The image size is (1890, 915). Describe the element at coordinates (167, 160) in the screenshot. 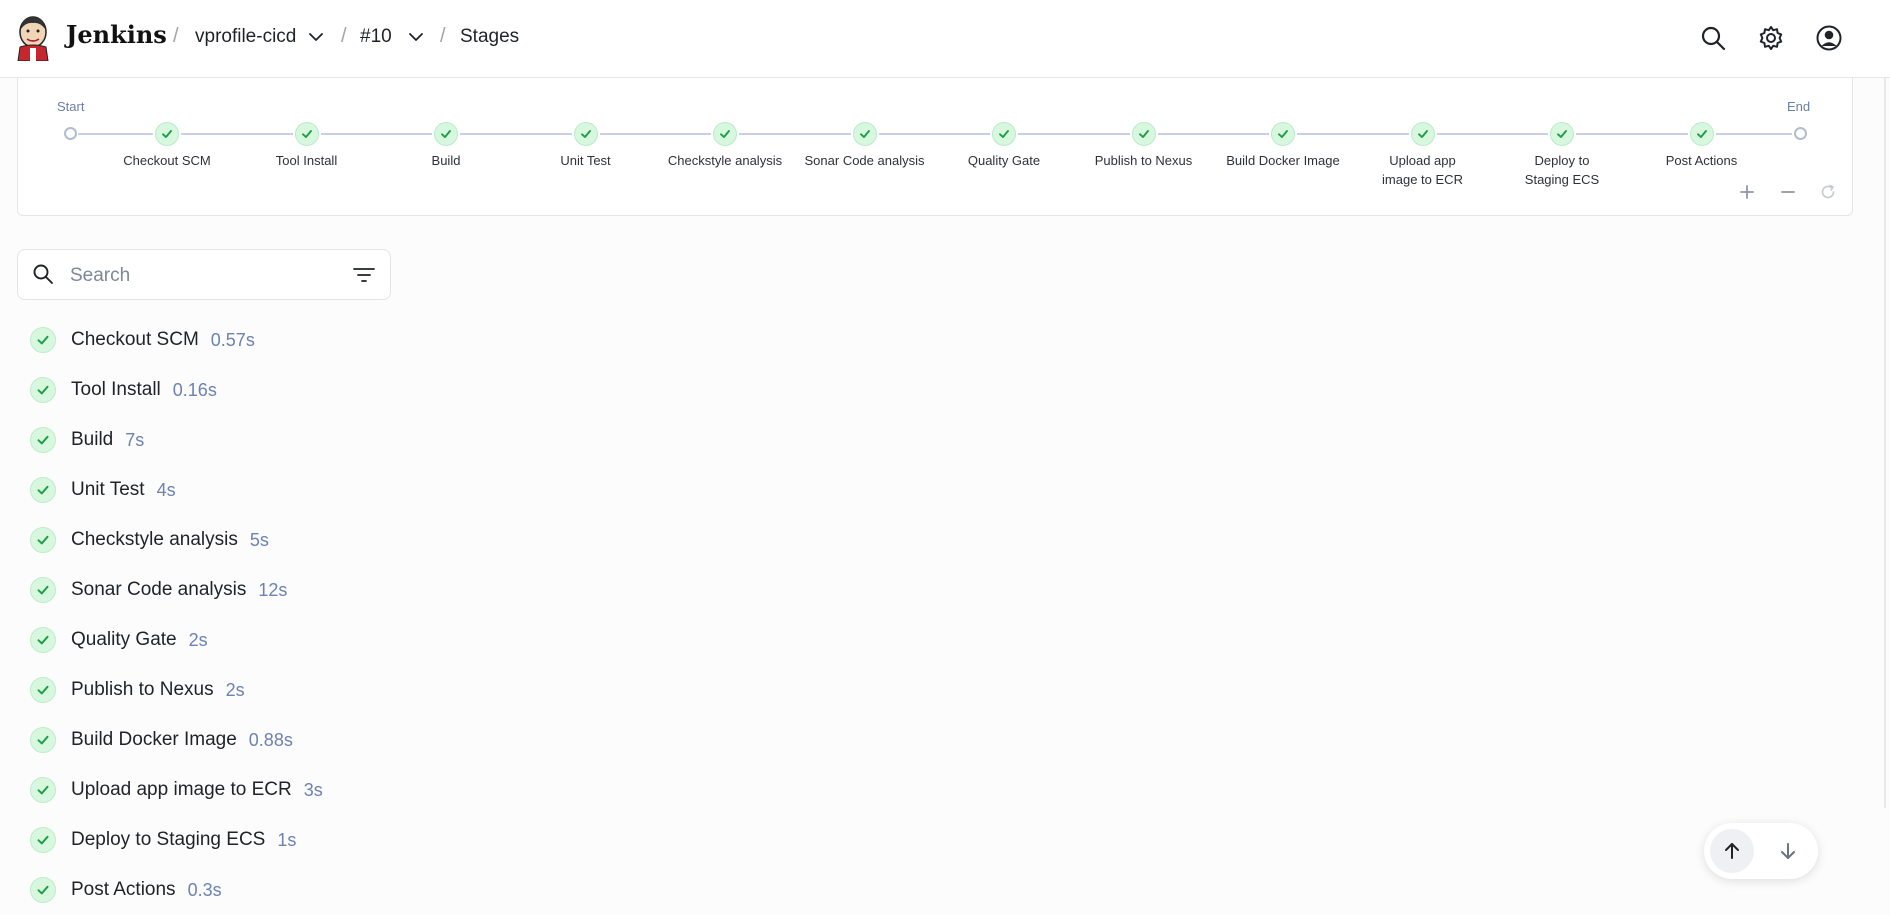

I see `graph-stage-label: Checkout SCM` at that location.